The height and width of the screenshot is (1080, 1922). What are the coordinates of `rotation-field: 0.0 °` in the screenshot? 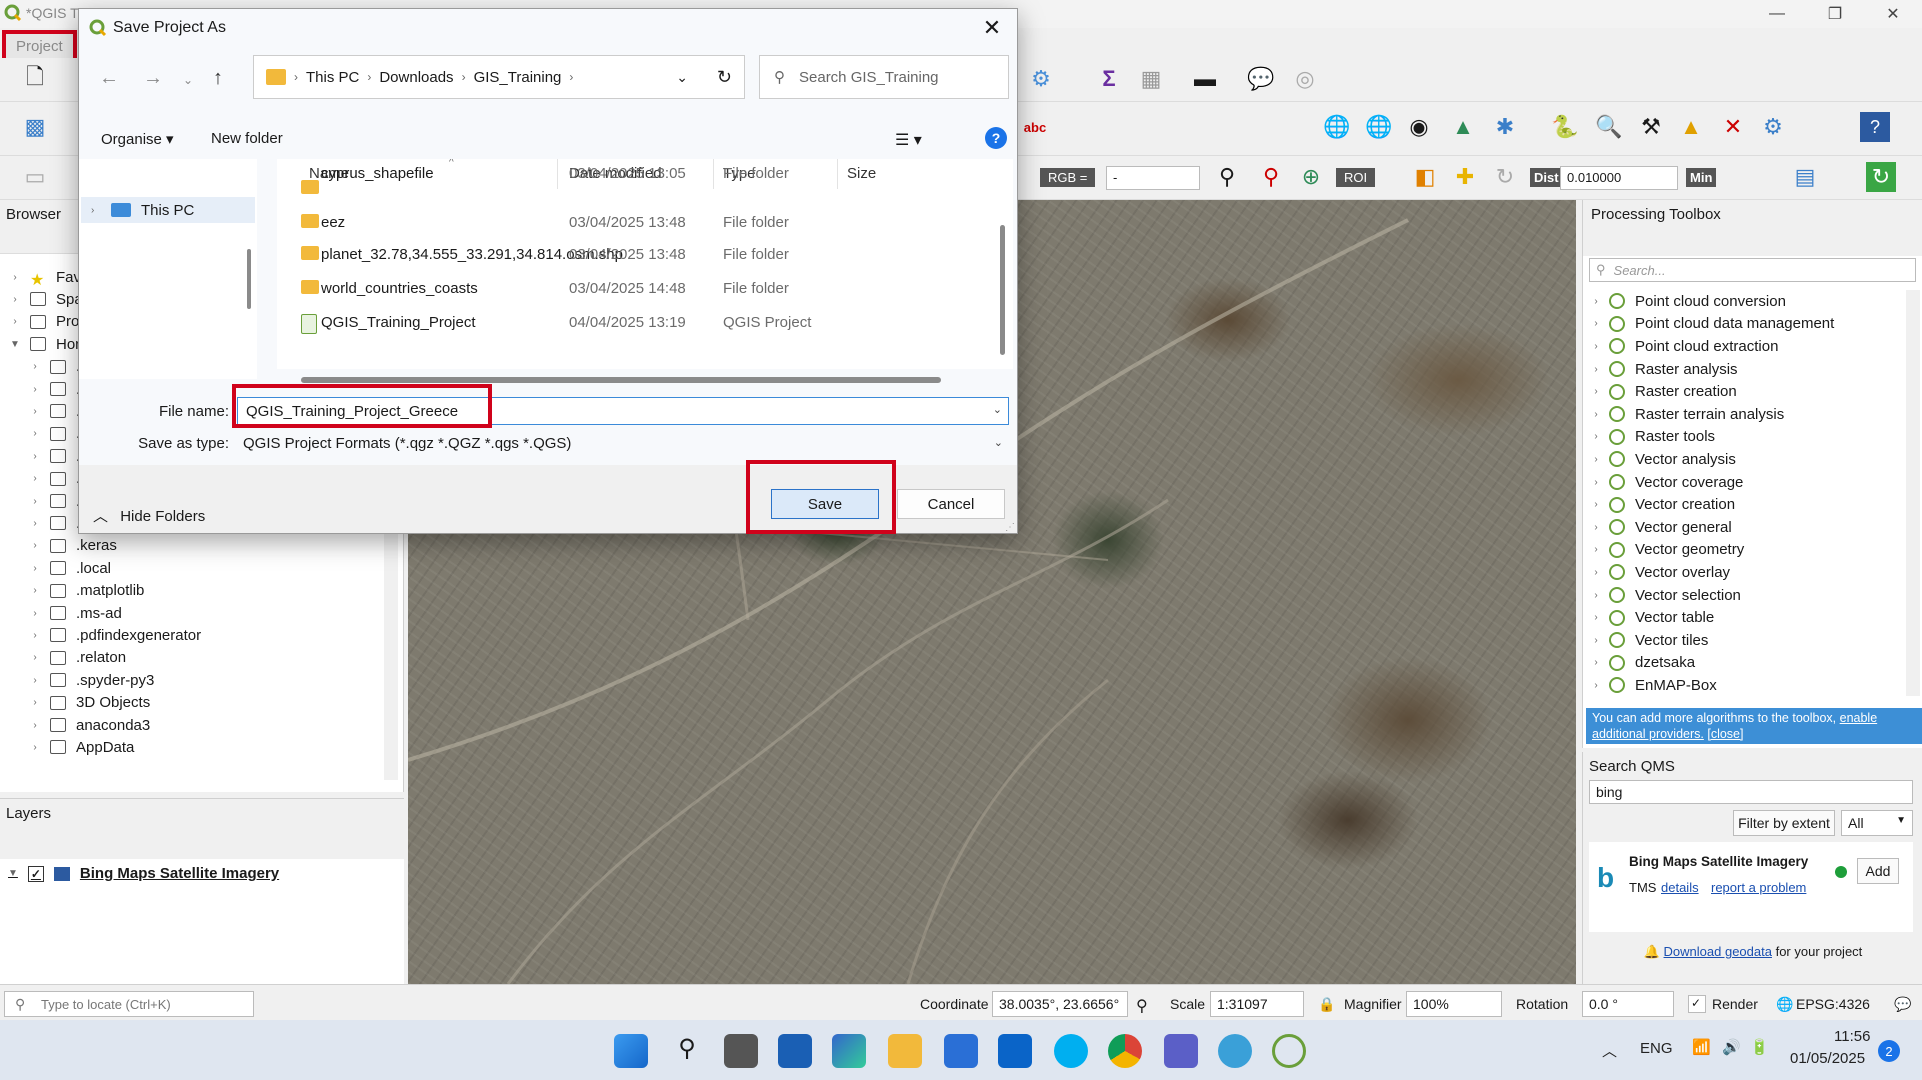 It's located at (1628, 1004).